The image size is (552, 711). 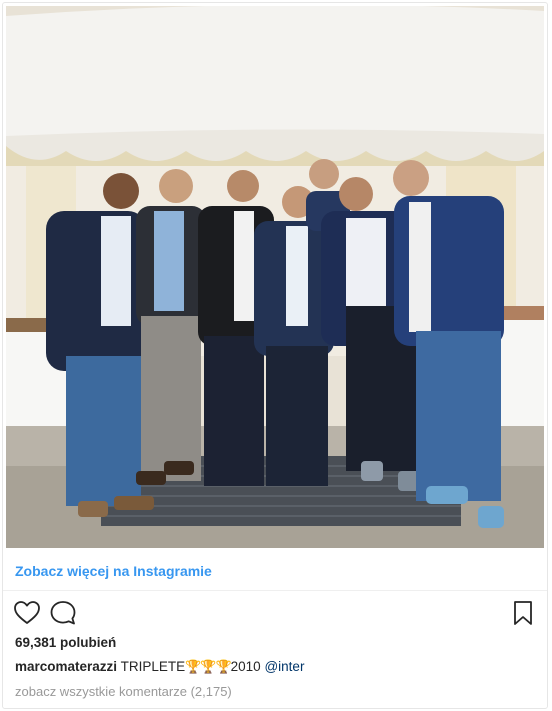 What do you see at coordinates (66, 666) in the screenshot?
I see `caption-username: marcomaterazzi` at bounding box center [66, 666].